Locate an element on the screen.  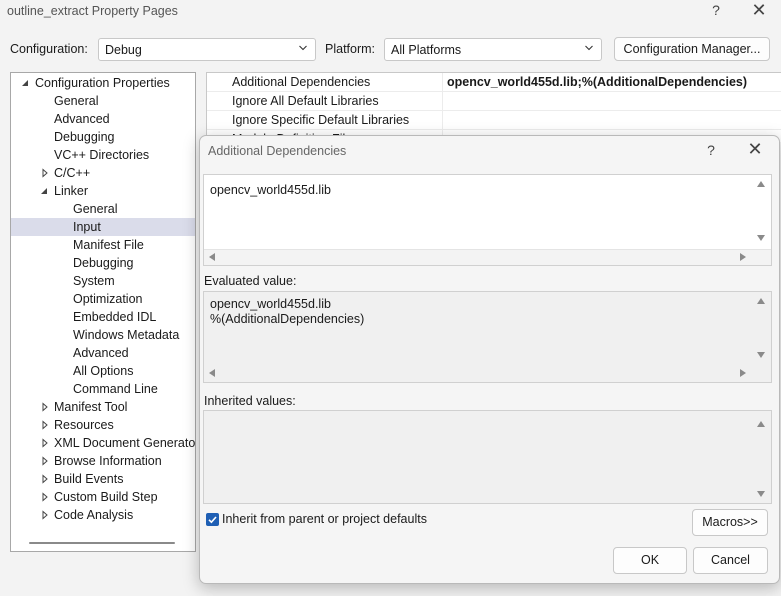
inherit-checkbox-label: Inherit from parent or project defaults is located at coordinates (324, 519).